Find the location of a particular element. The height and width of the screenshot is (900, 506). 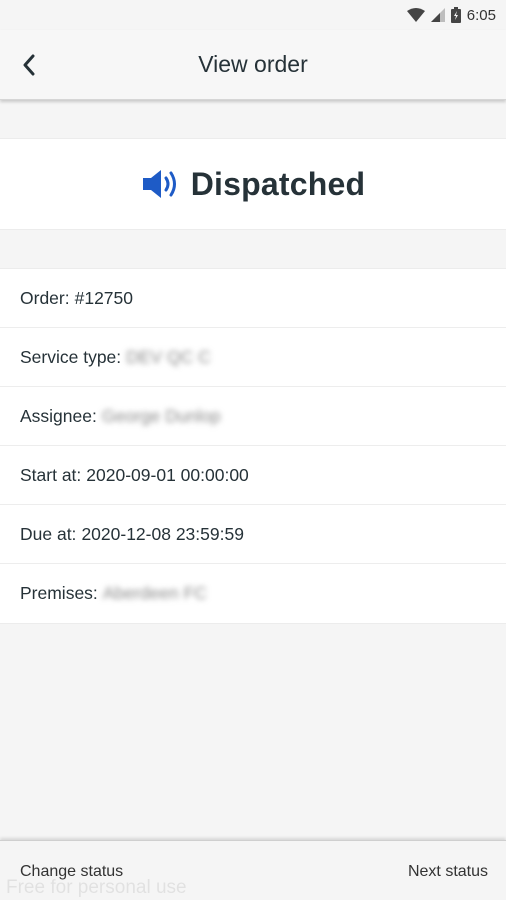

start-at-row: Start at: 2020-09-01 00:00:00 is located at coordinates (253, 475).